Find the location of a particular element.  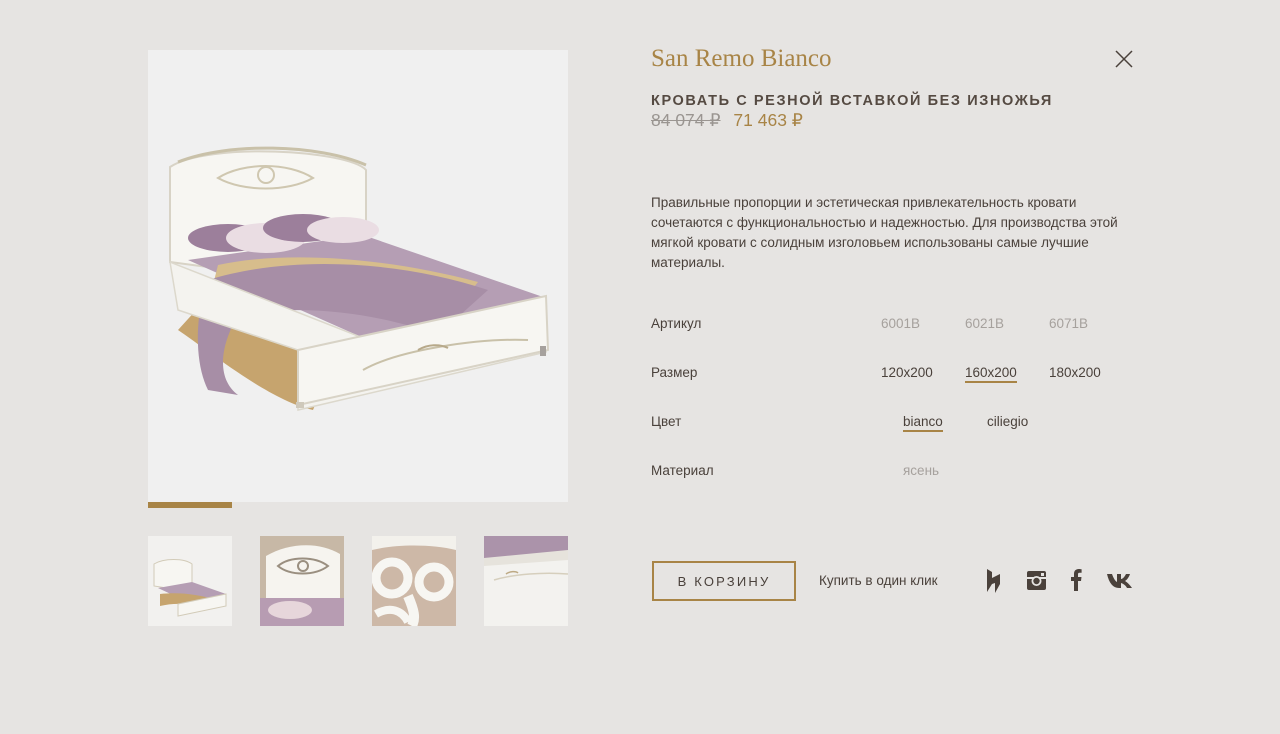

spec-row-article: Артикул 6001B 6021B 6071B is located at coordinates (892, 331).